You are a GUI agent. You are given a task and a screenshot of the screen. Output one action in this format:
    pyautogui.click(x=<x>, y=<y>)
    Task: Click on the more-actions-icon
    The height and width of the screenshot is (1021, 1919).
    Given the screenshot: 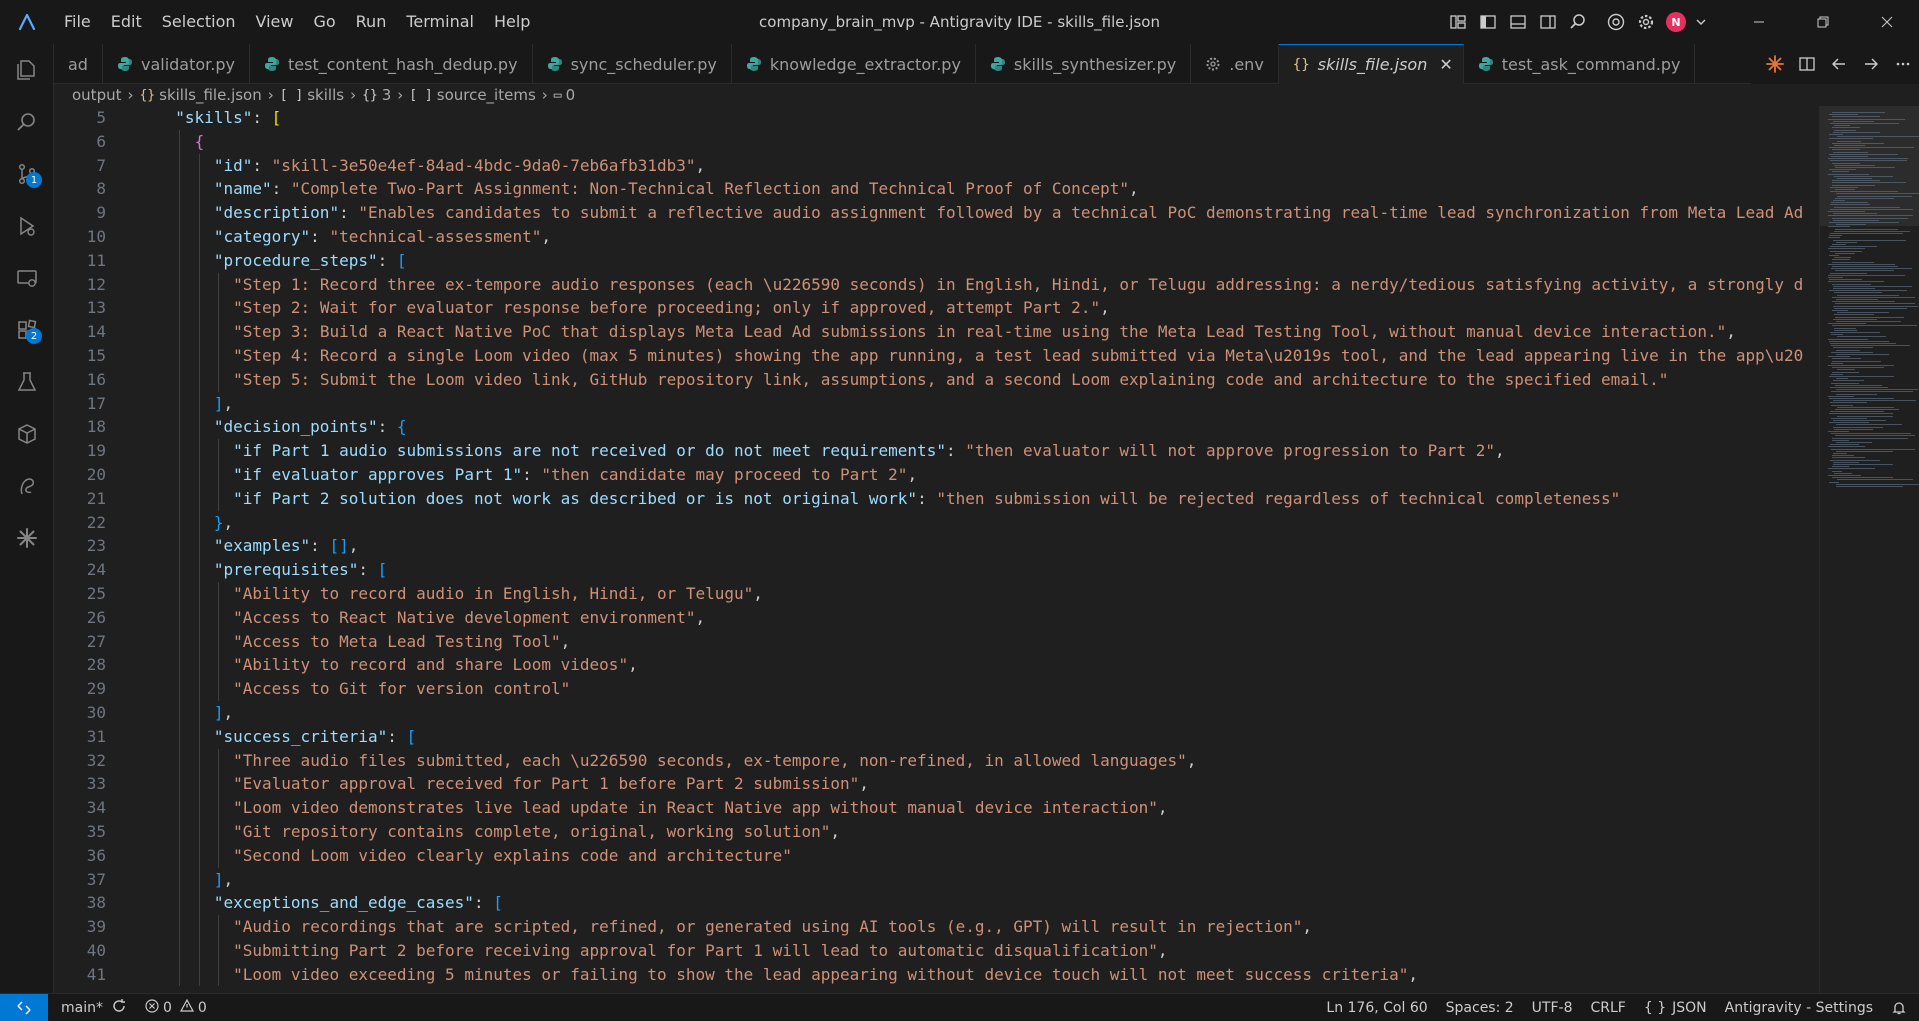 What is the action you would take?
    pyautogui.click(x=1903, y=64)
    